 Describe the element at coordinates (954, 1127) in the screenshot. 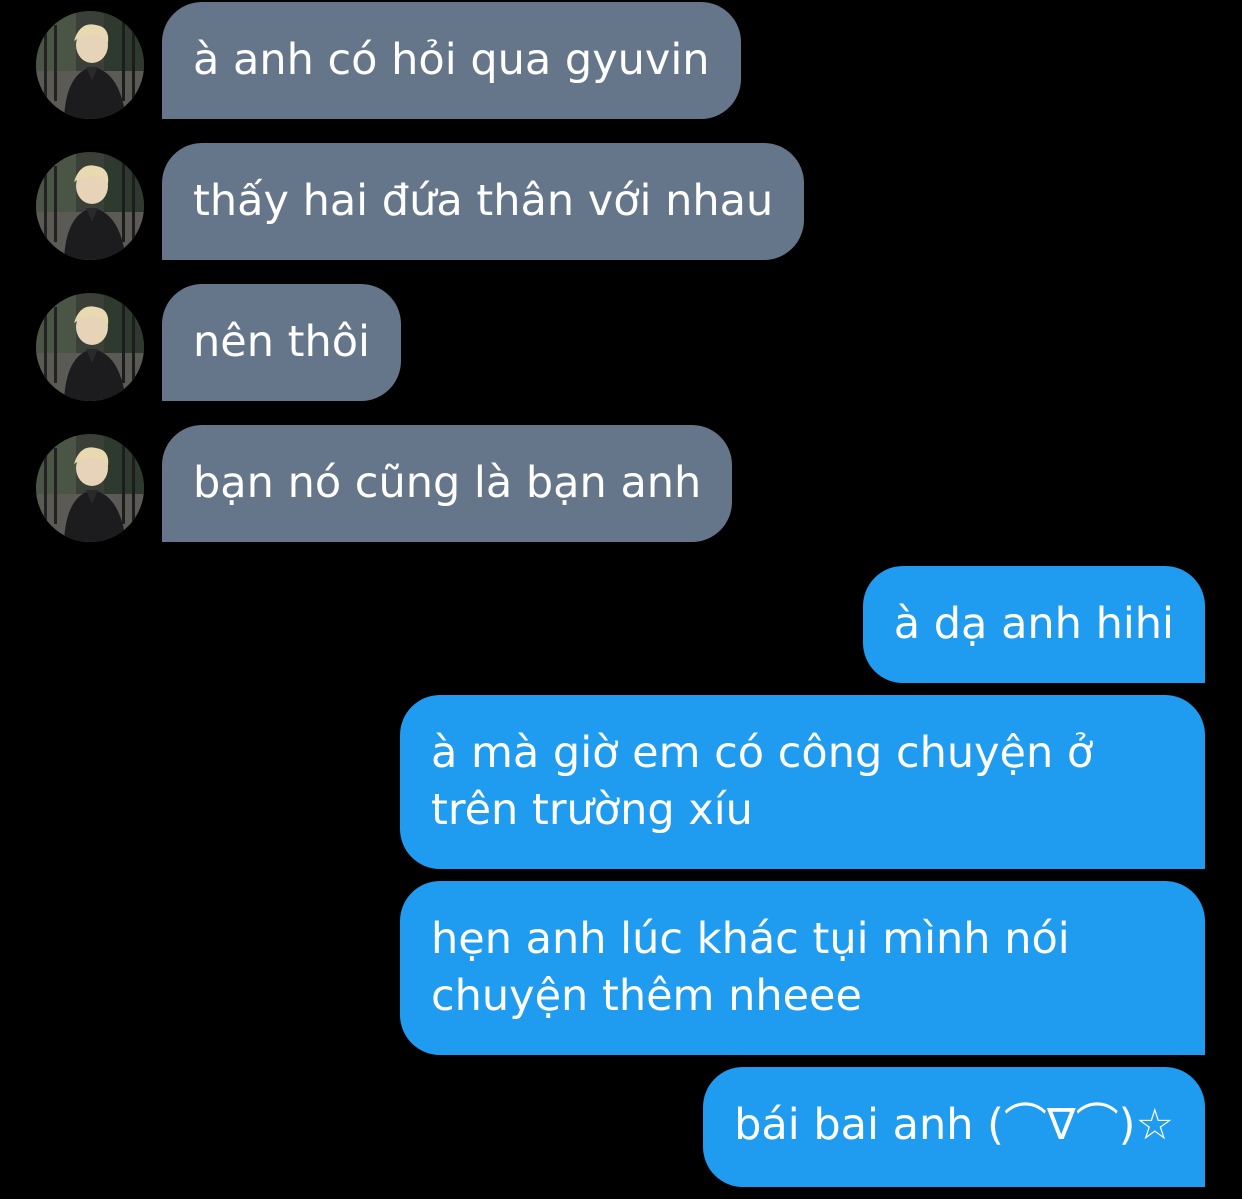

I see `outgoing-message-bubble: bái bai anh (⌒∇⌒)☆` at that location.